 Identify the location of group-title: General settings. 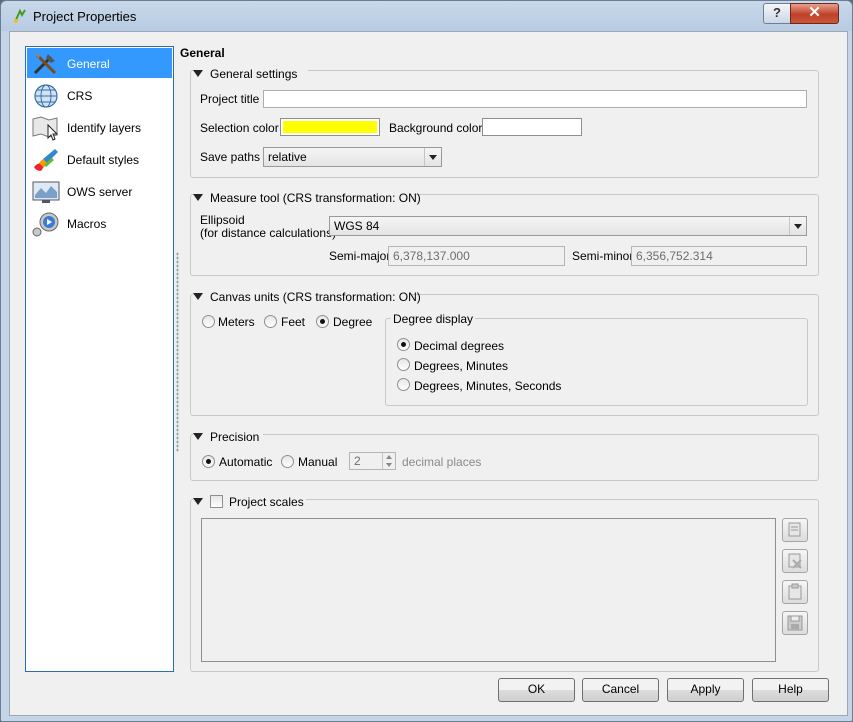
(254, 74).